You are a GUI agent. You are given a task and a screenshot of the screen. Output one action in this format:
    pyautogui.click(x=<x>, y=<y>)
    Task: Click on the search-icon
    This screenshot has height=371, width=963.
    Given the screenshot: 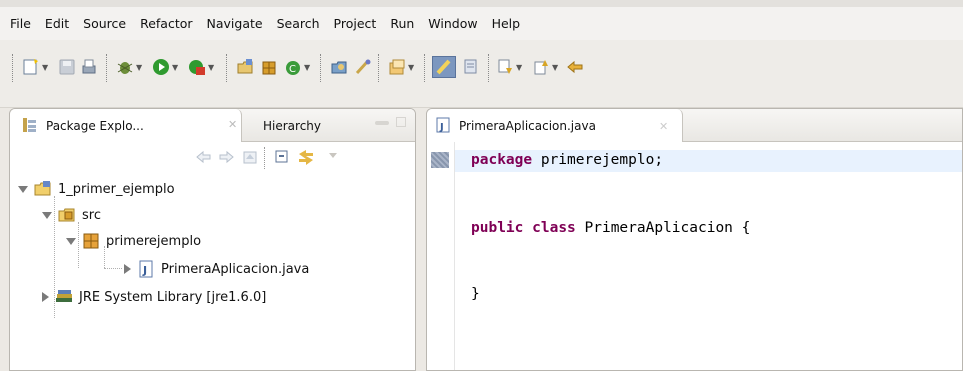 What is the action you would take?
    pyautogui.click(x=363, y=67)
    